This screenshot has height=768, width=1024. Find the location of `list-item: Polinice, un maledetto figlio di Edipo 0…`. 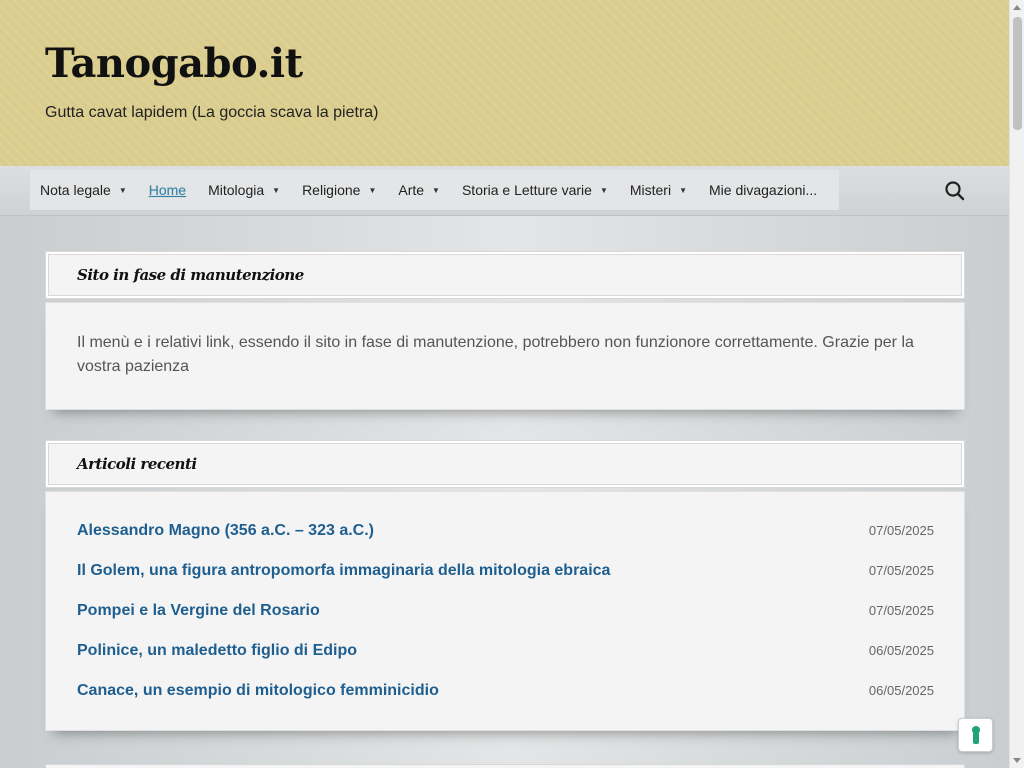

list-item: Polinice, un maledetto figlio di Edipo 0… is located at coordinates (505, 650).